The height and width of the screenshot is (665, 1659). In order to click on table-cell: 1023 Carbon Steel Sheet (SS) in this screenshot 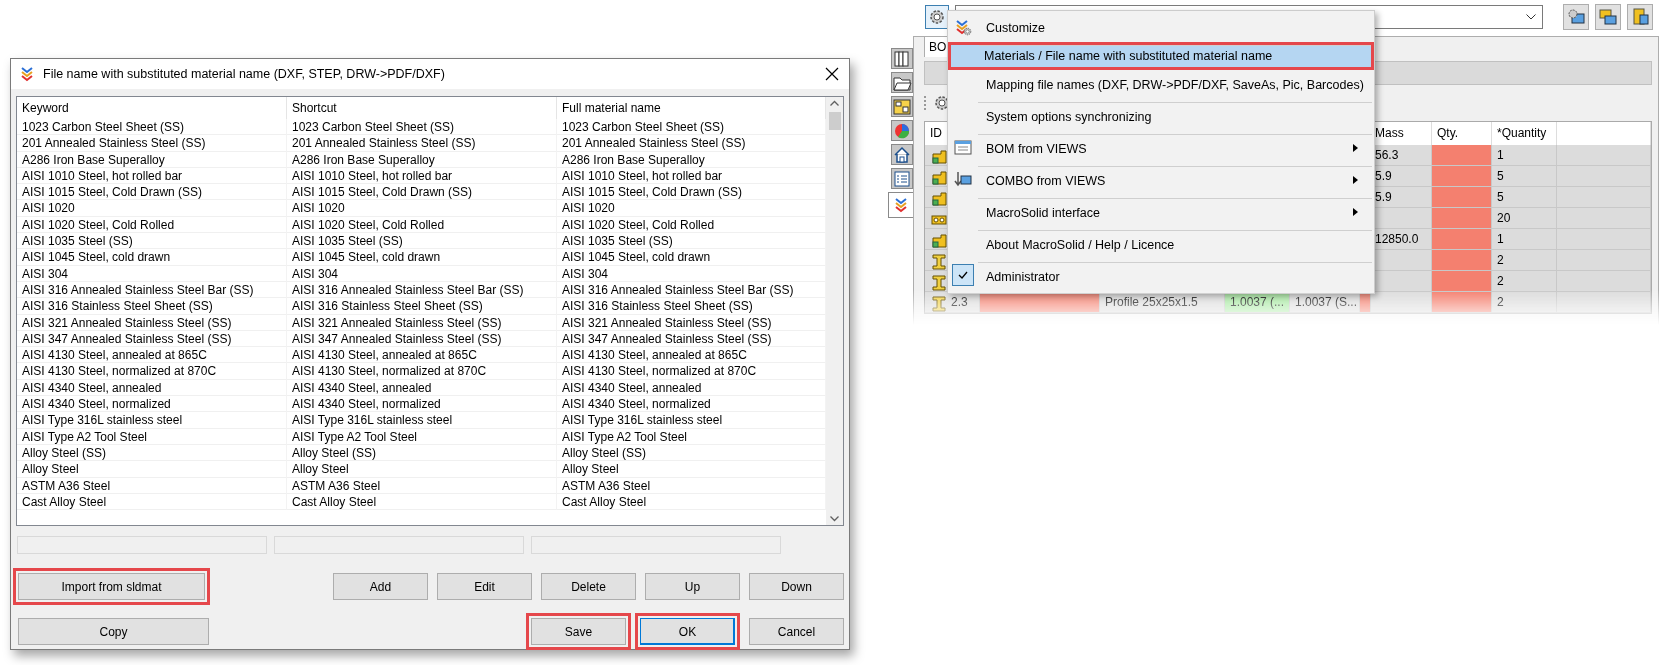, I will do `click(422, 127)`.